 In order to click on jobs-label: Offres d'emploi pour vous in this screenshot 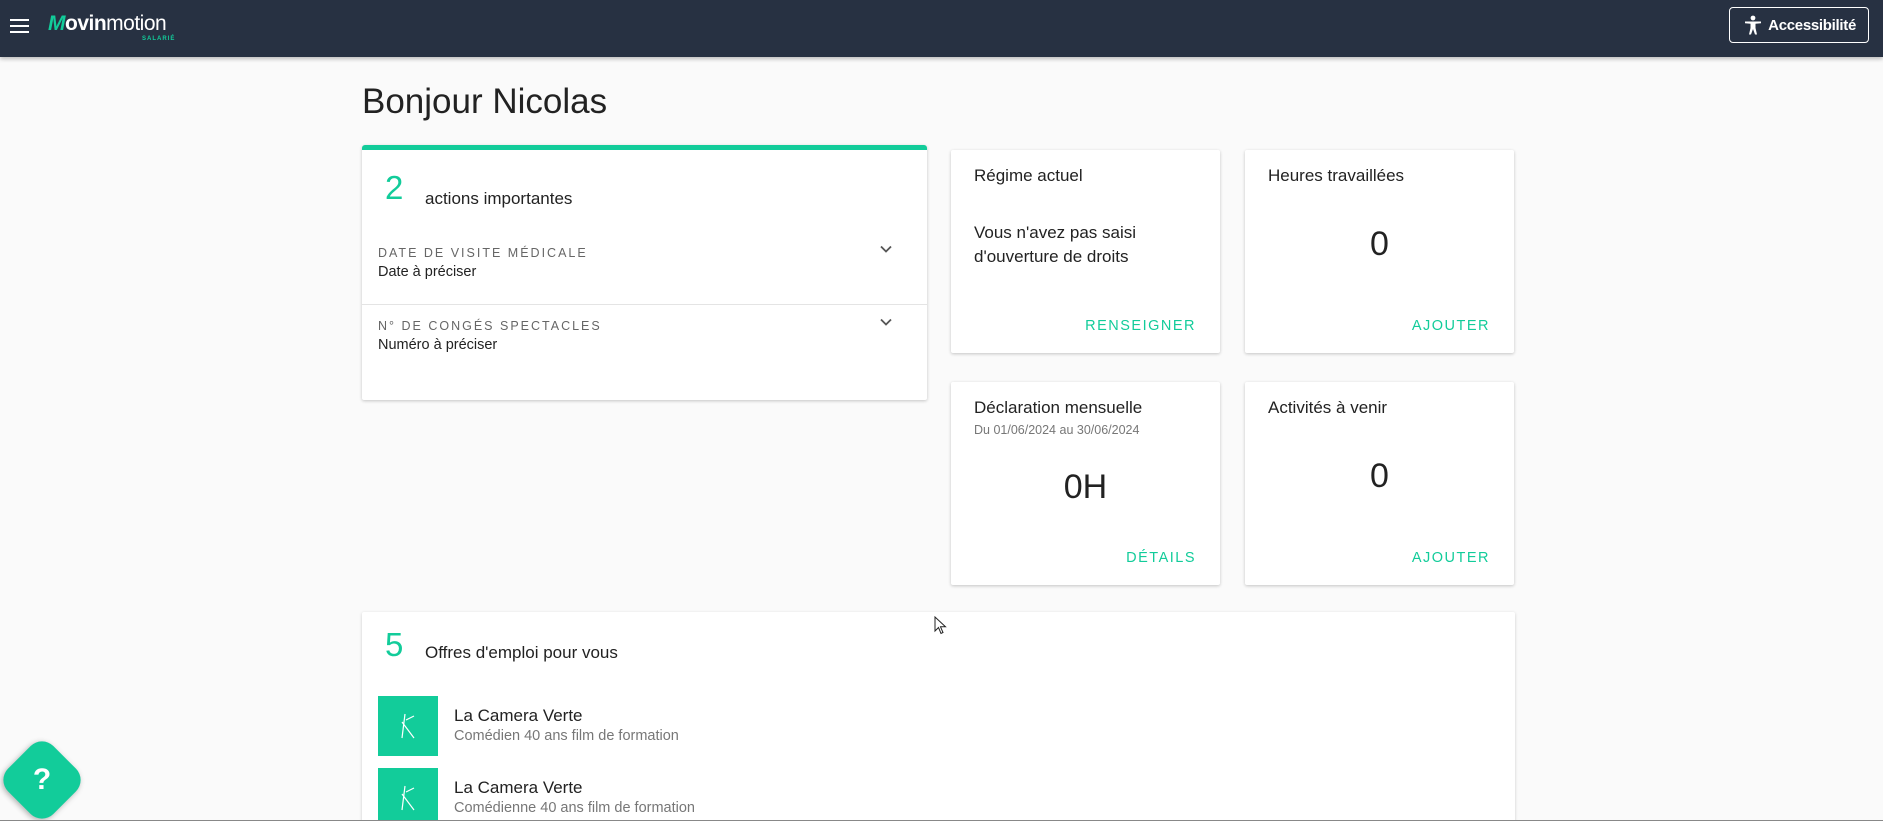, I will do `click(521, 652)`.